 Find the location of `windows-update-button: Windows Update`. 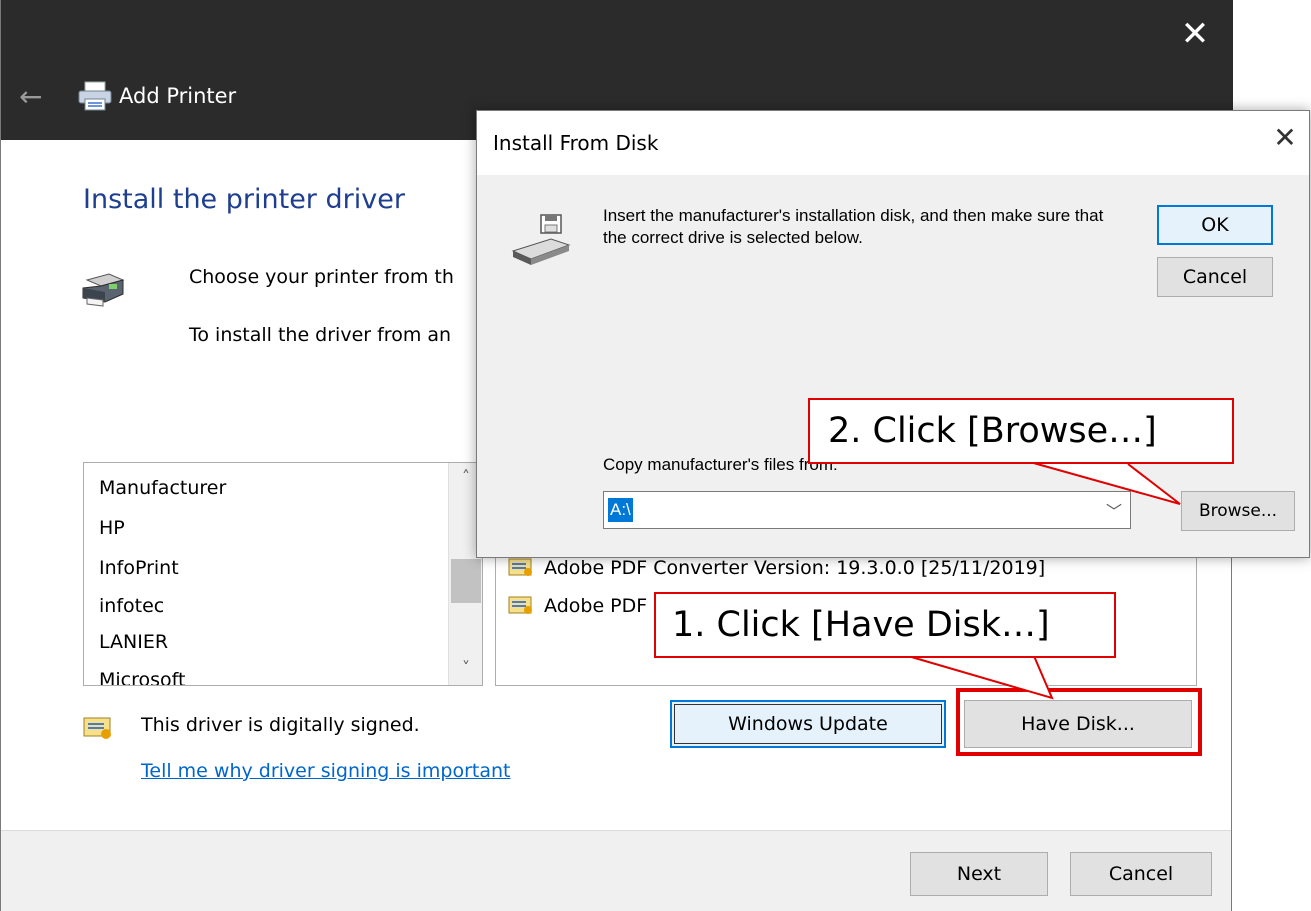

windows-update-button: Windows Update is located at coordinates (808, 724).